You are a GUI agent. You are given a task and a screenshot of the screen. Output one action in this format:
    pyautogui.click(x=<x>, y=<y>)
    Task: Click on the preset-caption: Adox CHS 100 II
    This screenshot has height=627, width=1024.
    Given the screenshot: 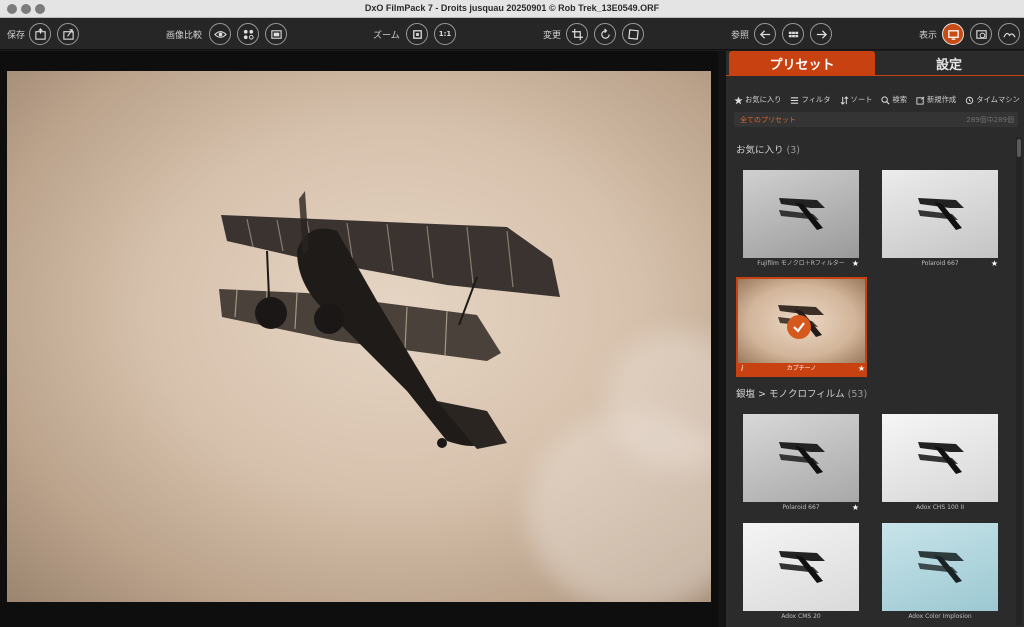 What is the action you would take?
    pyautogui.click(x=940, y=508)
    